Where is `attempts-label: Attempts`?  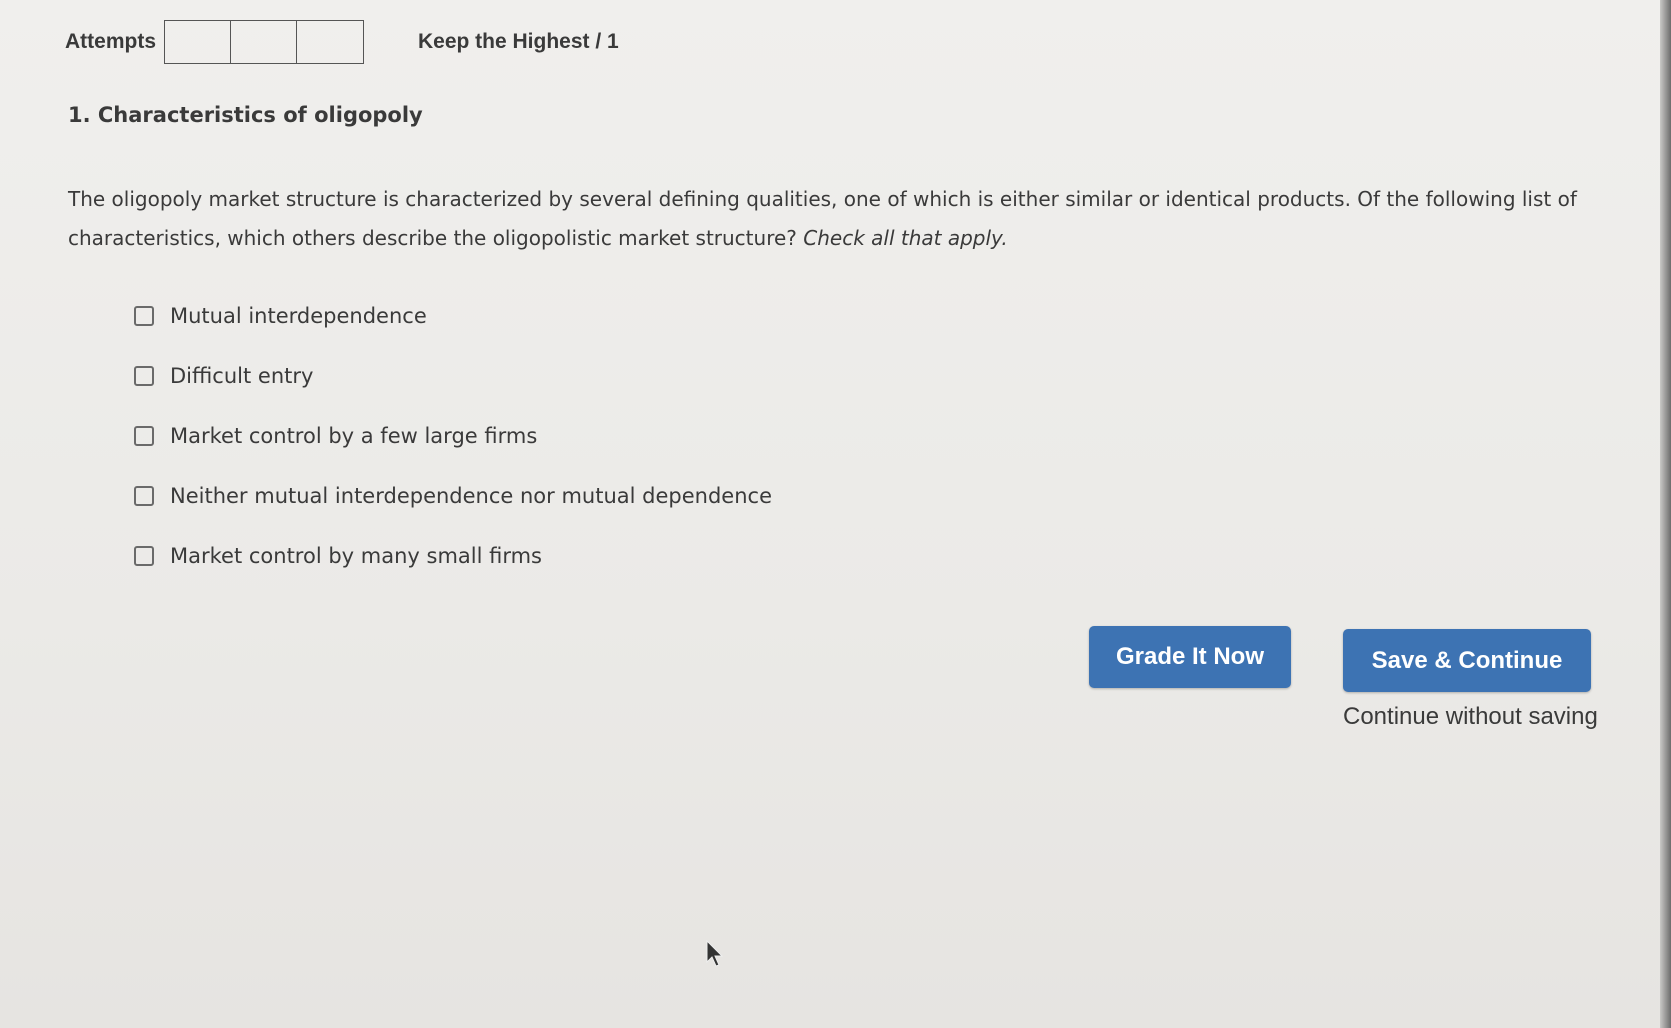
attempts-label: Attempts is located at coordinates (111, 41).